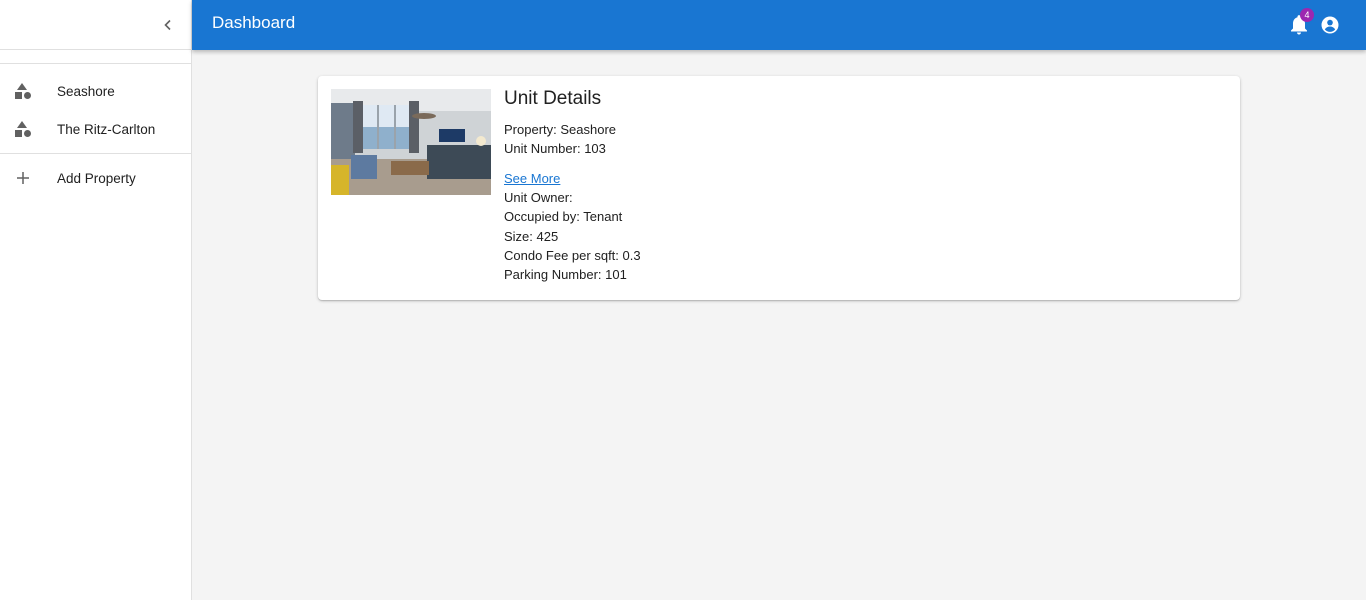 Image resolution: width=1366 pixels, height=600 pixels. I want to click on notification-badge: 4, so click(1307, 15).